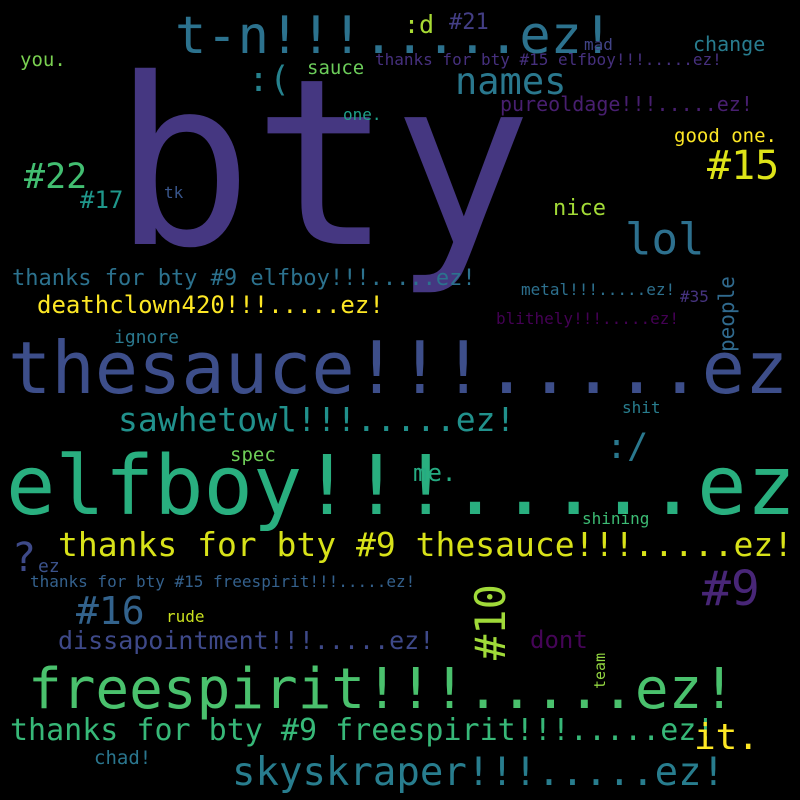  What do you see at coordinates (725, 136) in the screenshot?
I see `word-good-one: good one.` at bounding box center [725, 136].